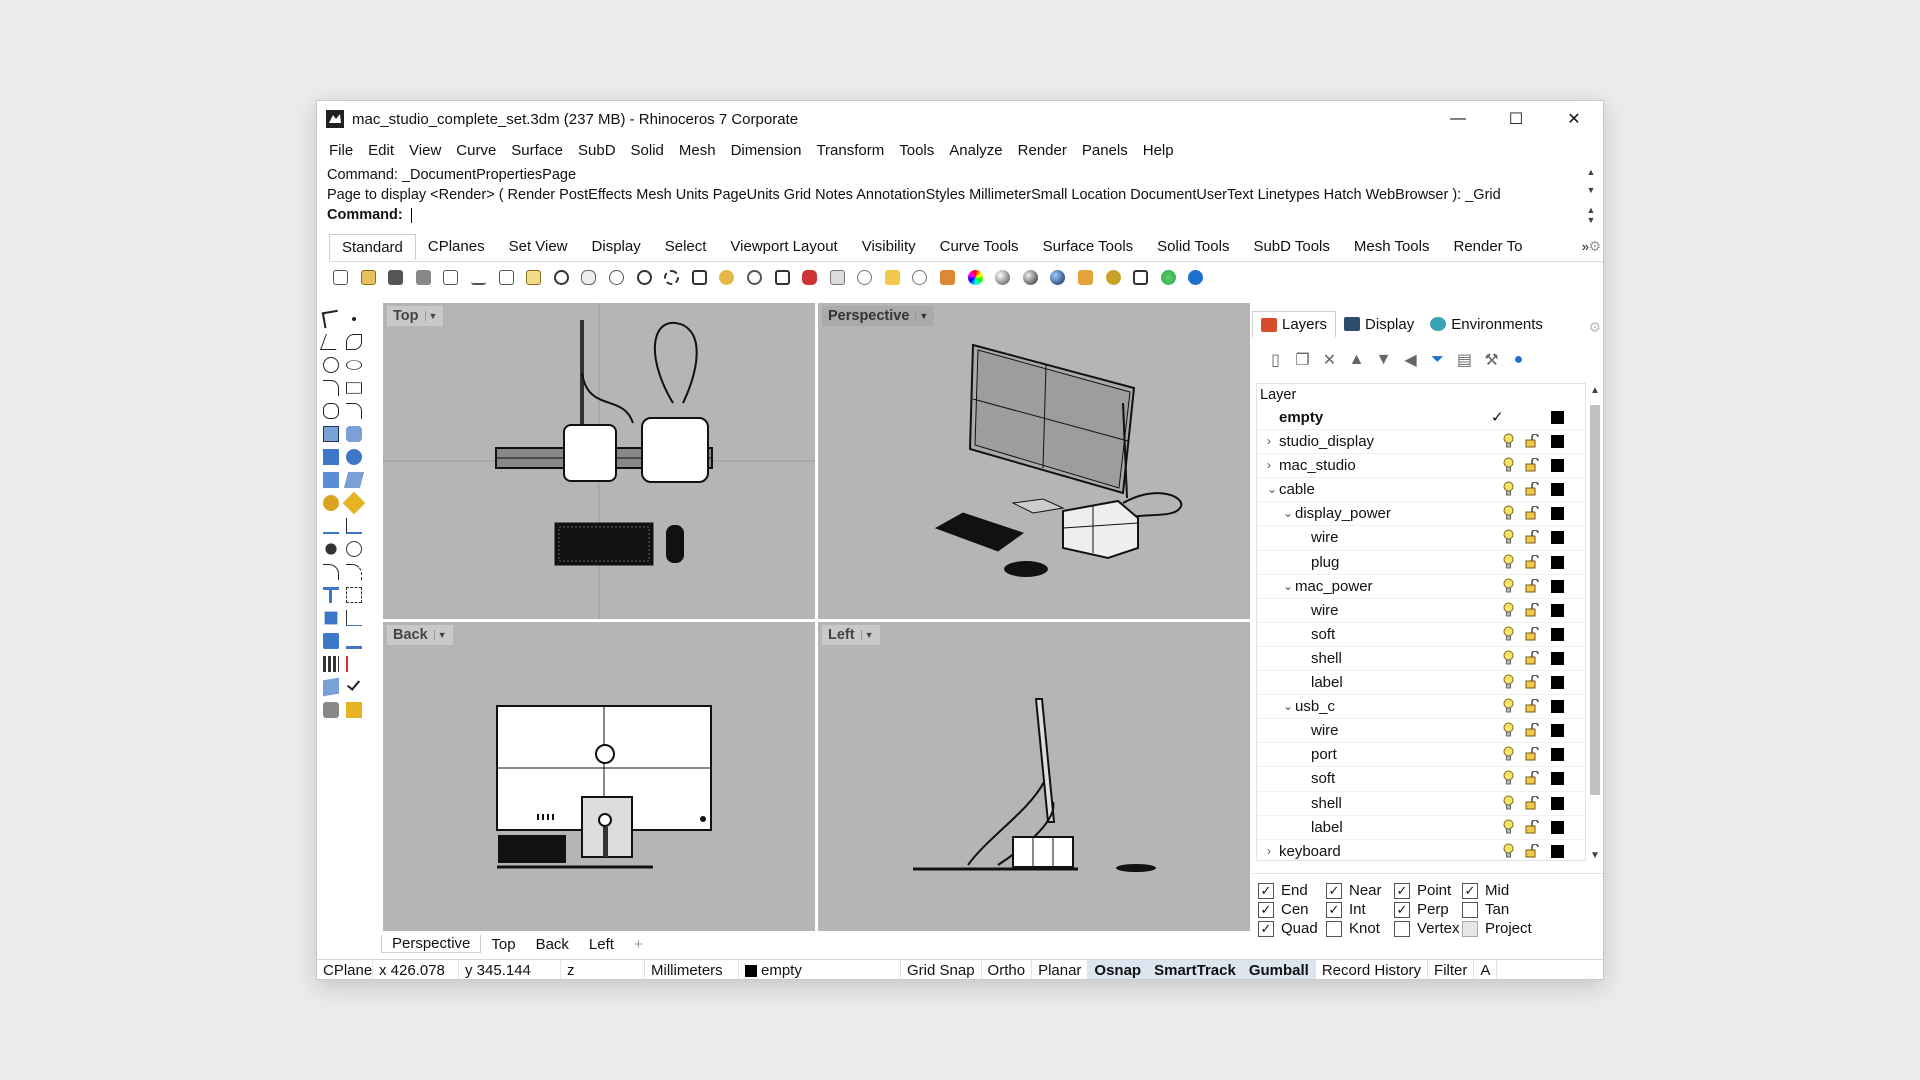 Image resolution: width=1920 pixels, height=1080 pixels. I want to click on cut-icon, so click(478, 278).